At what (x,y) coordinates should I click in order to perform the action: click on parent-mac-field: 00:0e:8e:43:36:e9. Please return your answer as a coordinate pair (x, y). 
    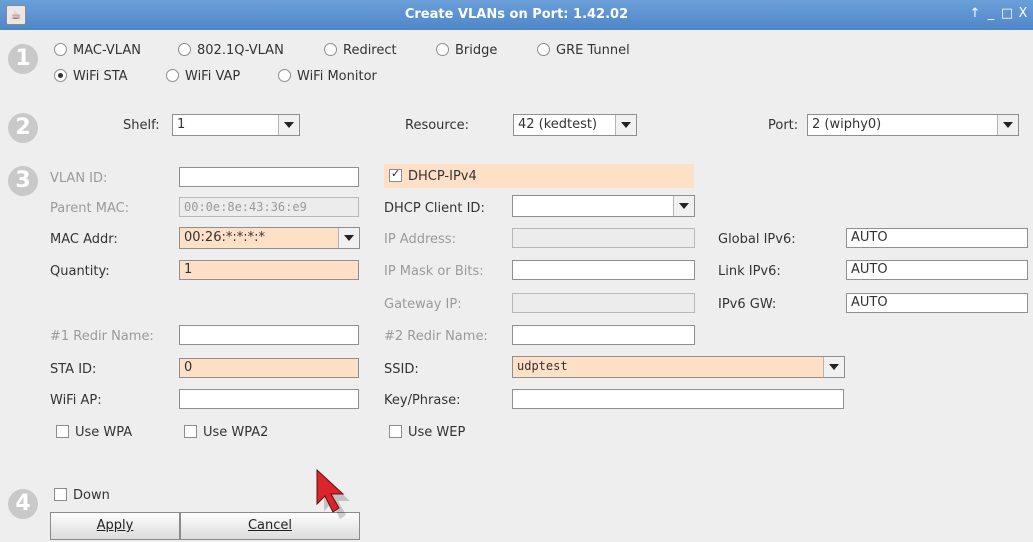
    Looking at the image, I should click on (269, 207).